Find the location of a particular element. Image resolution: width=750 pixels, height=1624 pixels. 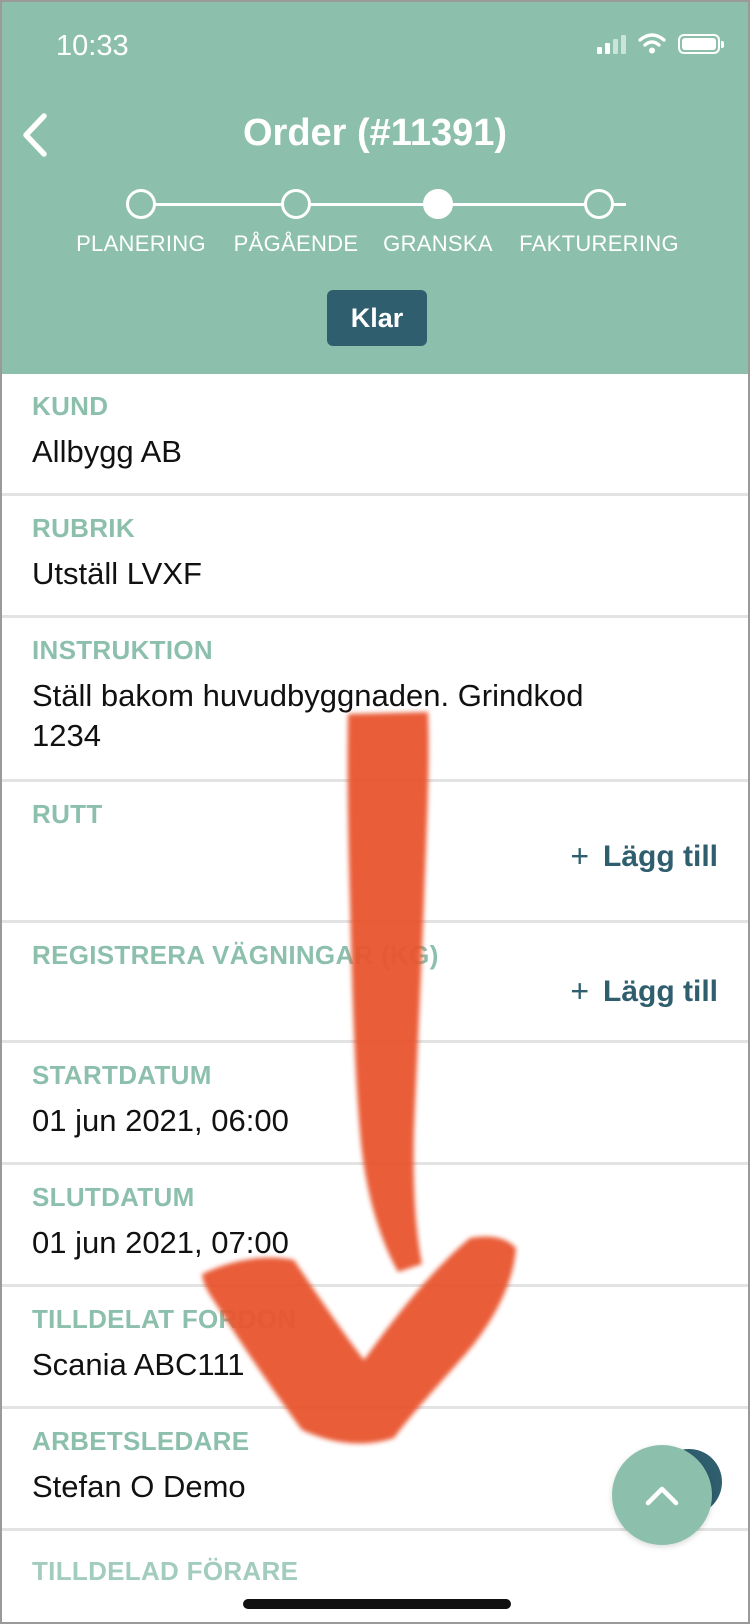

step-label: FAKTURERING is located at coordinates (599, 243).